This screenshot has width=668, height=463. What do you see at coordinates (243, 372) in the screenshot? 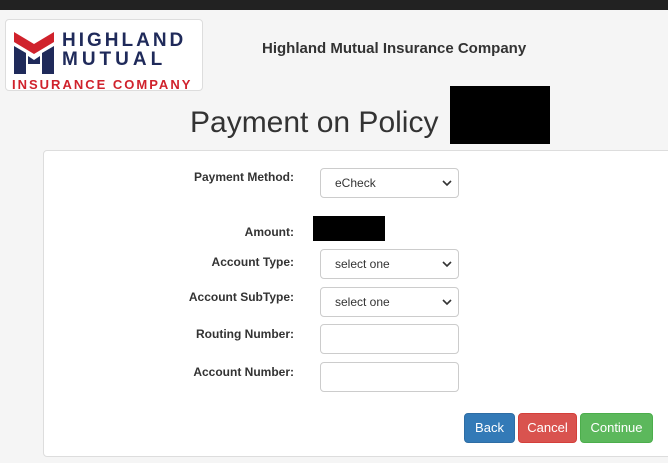
I see `account-number-label: Account Number:` at bounding box center [243, 372].